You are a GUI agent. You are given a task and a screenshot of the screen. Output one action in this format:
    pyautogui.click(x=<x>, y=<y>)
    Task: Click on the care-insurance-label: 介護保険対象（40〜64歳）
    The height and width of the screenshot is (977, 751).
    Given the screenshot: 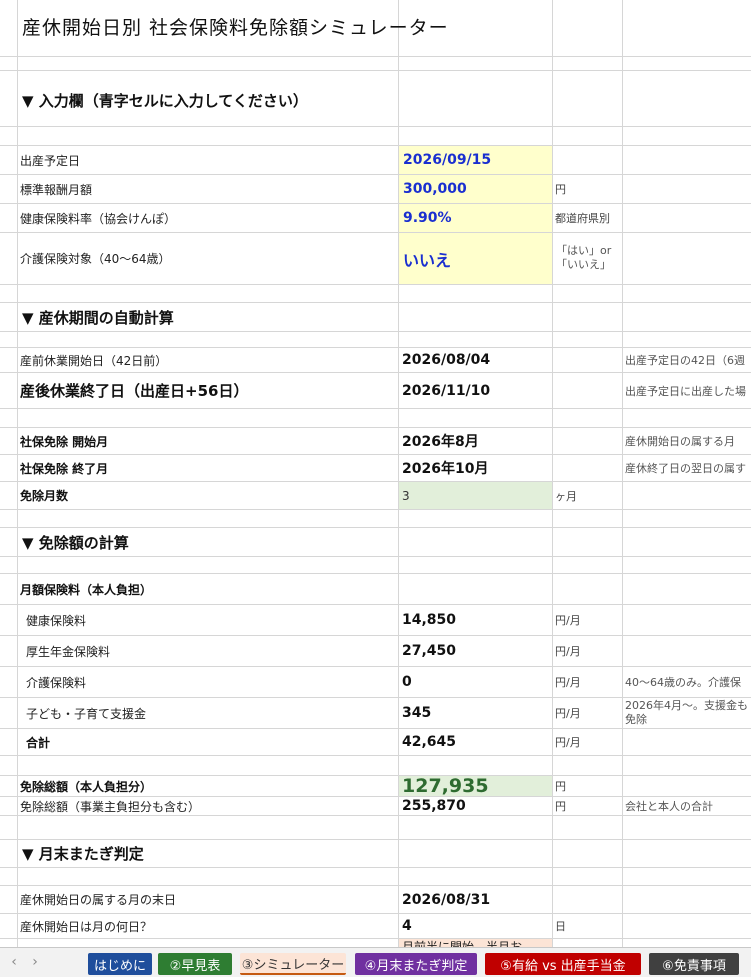 What is the action you would take?
    pyautogui.click(x=95, y=259)
    